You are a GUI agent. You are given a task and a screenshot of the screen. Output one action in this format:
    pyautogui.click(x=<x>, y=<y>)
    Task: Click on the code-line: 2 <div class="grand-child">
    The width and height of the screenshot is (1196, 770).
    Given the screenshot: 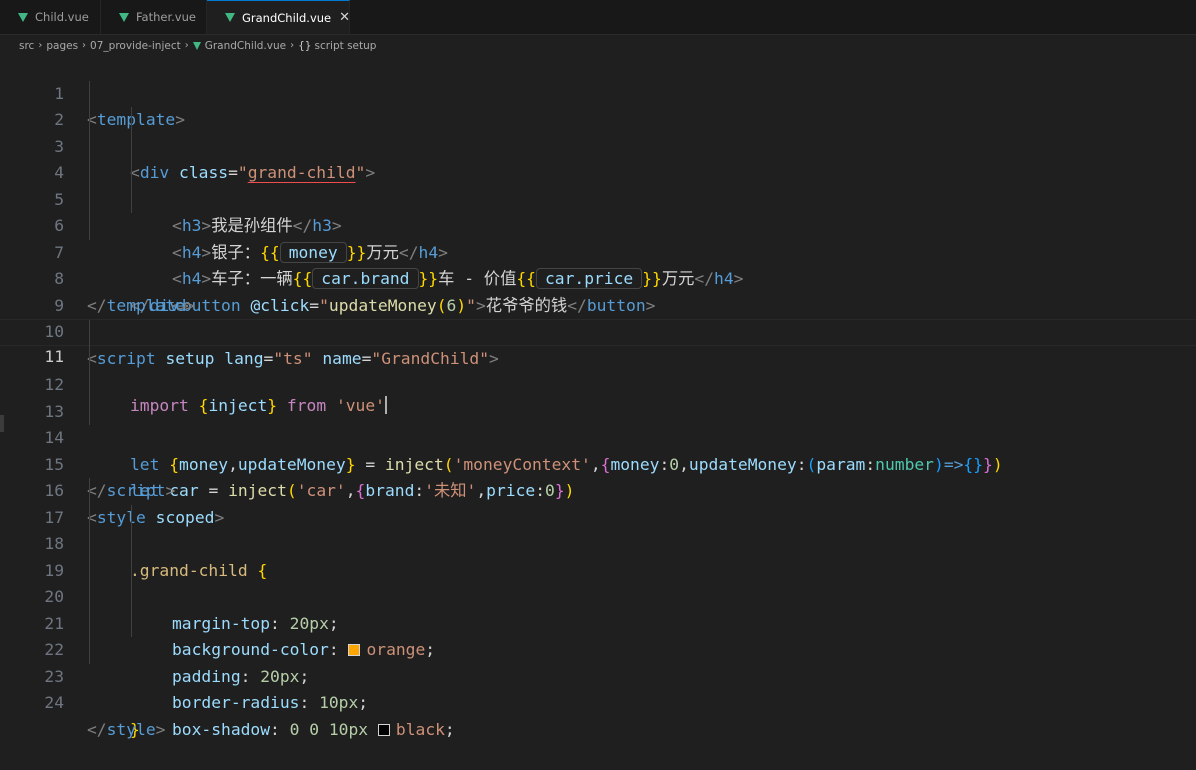 What is the action you would take?
    pyautogui.click(x=598, y=131)
    